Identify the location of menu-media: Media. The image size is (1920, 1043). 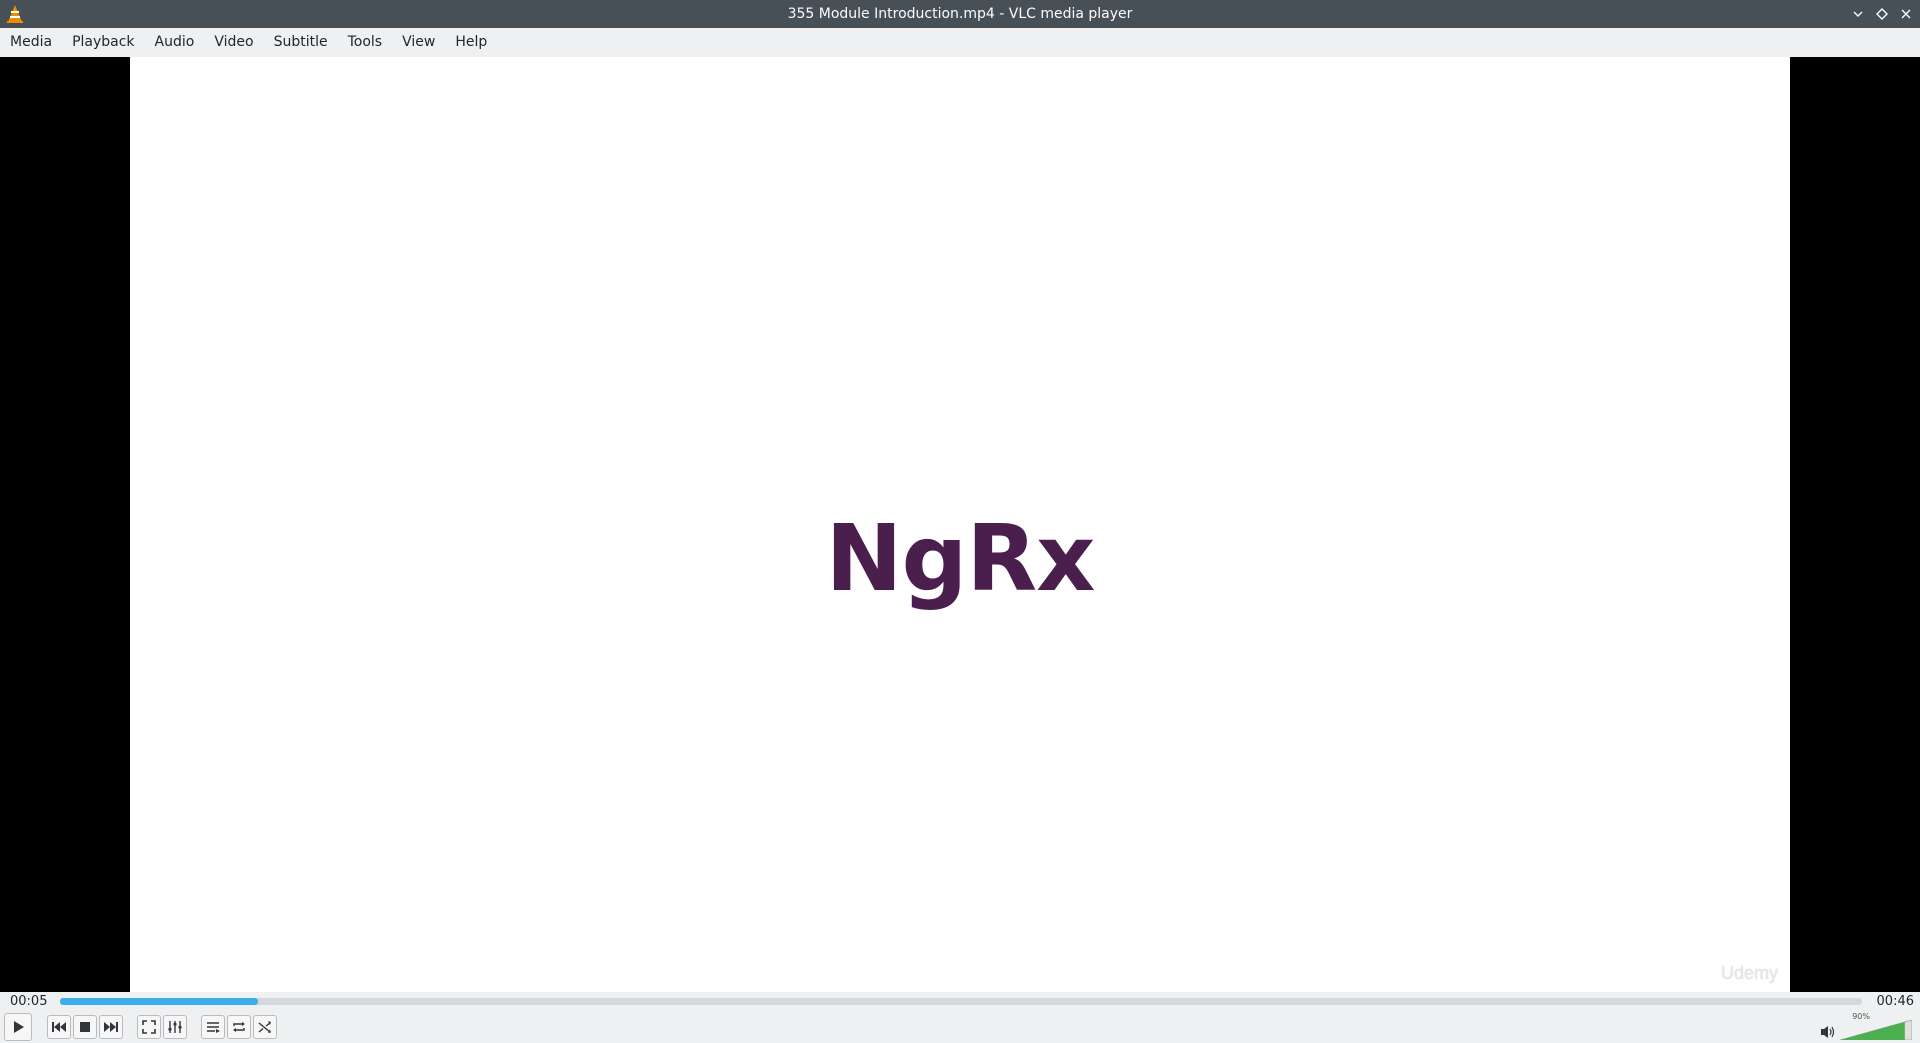
(31, 42).